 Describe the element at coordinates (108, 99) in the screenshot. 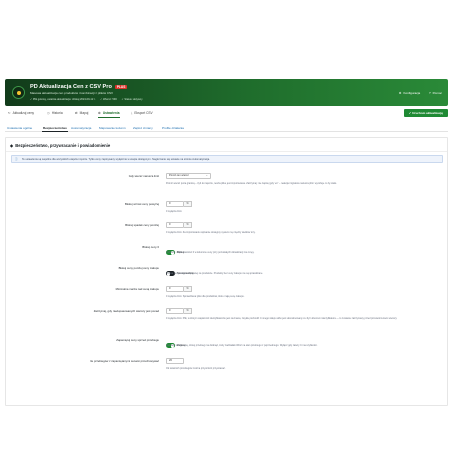

I see `meta-rows: ✓ Wiersz: 593` at that location.